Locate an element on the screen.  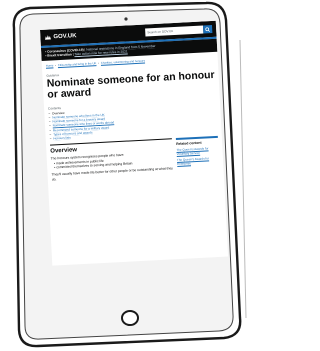
breadcrumb-home: Home is located at coordinates (50, 65).